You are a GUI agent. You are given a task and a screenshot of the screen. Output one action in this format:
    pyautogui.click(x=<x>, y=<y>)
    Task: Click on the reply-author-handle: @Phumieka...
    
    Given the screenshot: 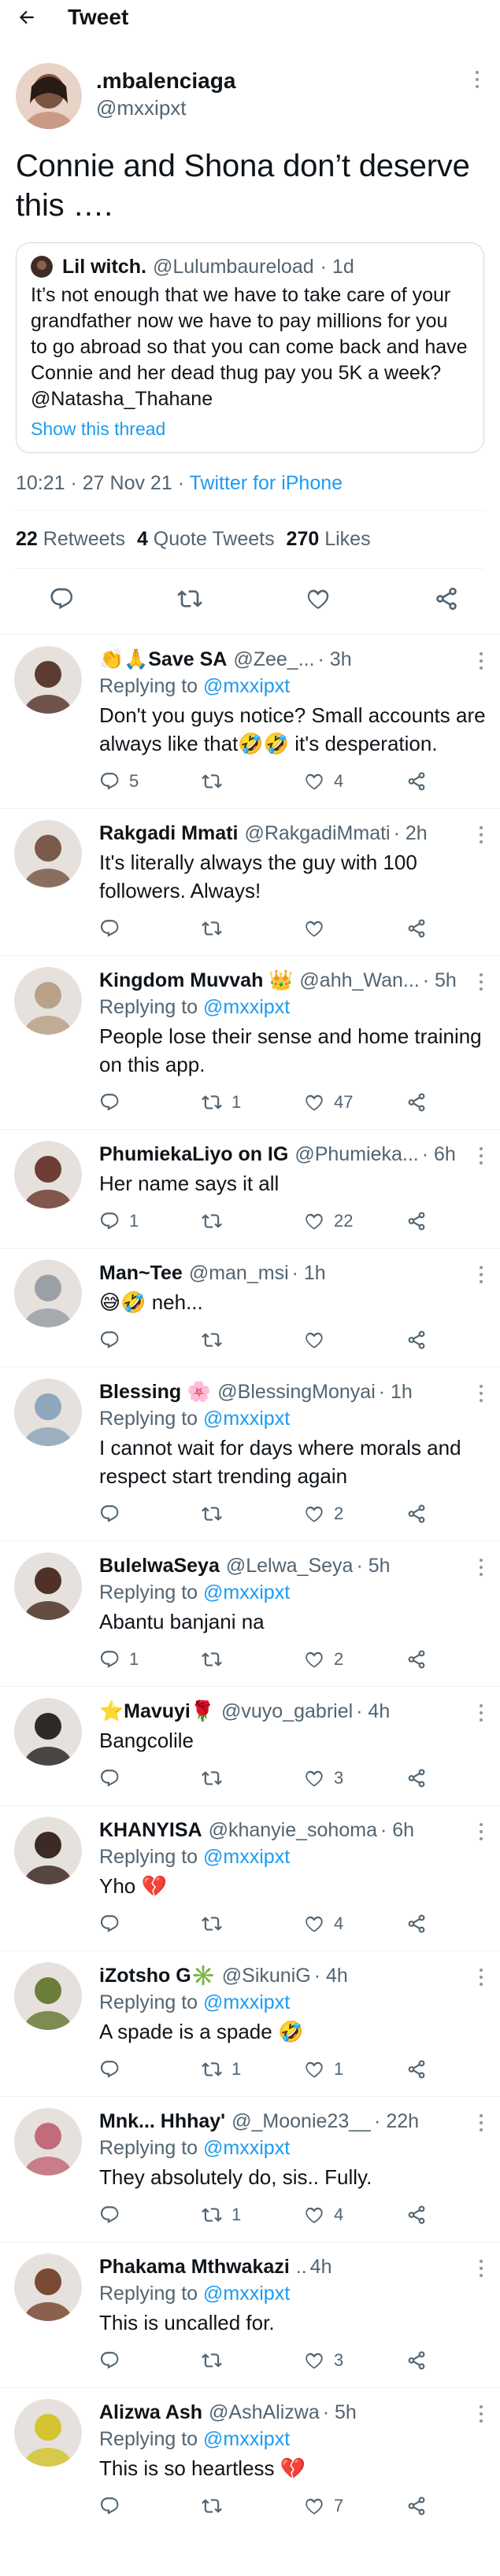 What is the action you would take?
    pyautogui.click(x=356, y=1154)
    